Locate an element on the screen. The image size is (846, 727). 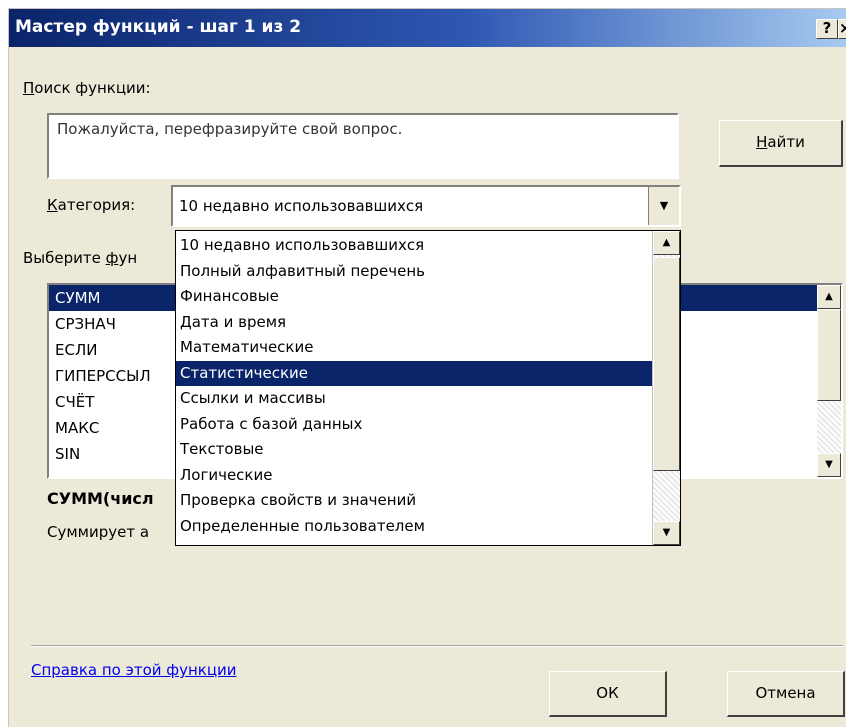
search-label: Поиск функции: is located at coordinates (87, 88).